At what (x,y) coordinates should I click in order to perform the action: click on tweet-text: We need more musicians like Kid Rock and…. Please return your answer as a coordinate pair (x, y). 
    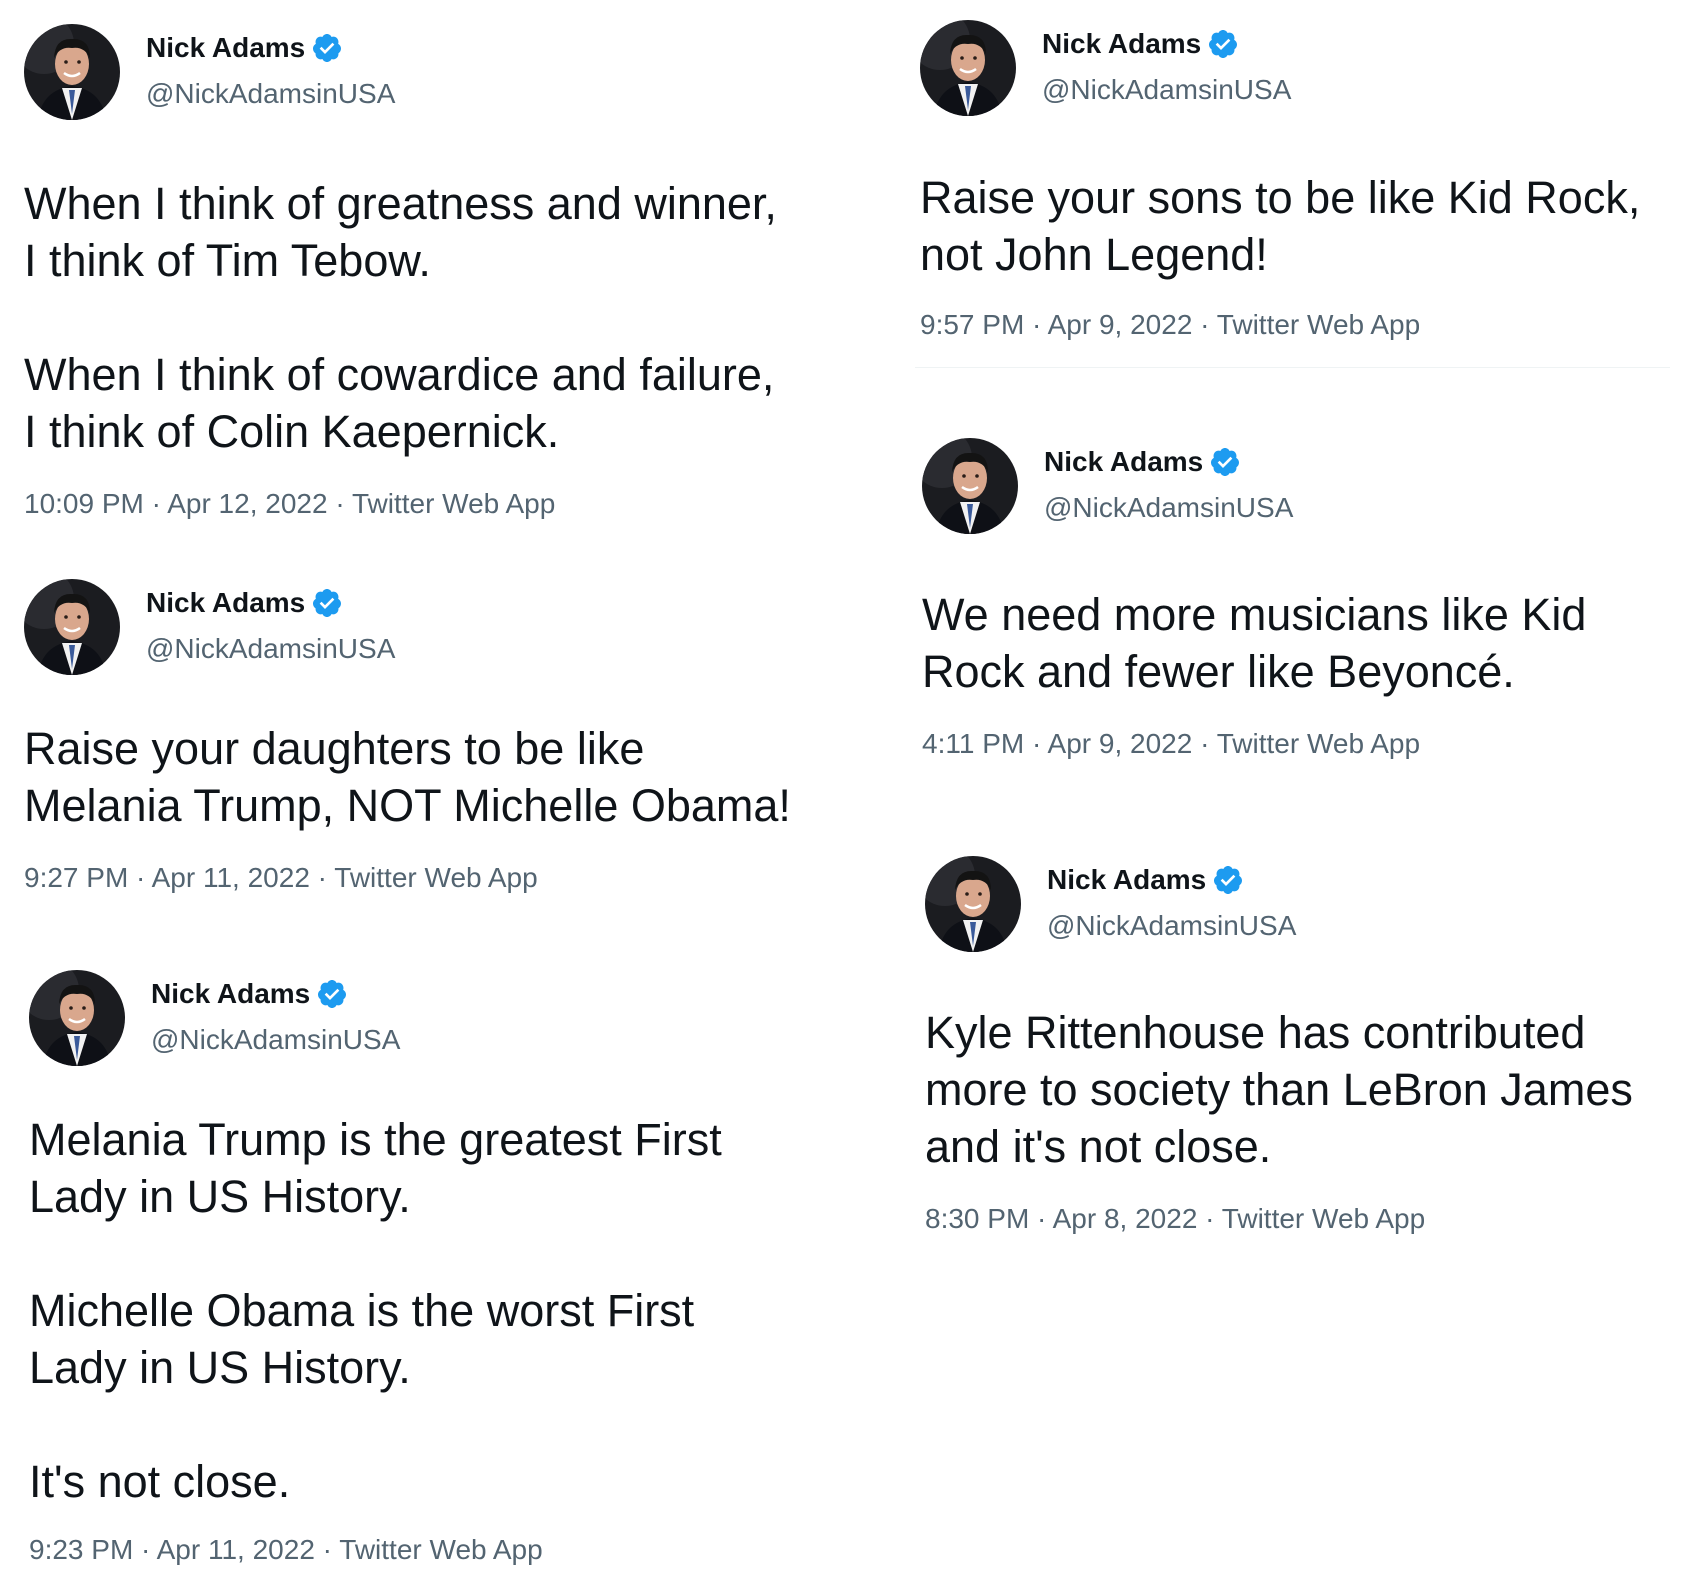
    Looking at the image, I should click on (1254, 643).